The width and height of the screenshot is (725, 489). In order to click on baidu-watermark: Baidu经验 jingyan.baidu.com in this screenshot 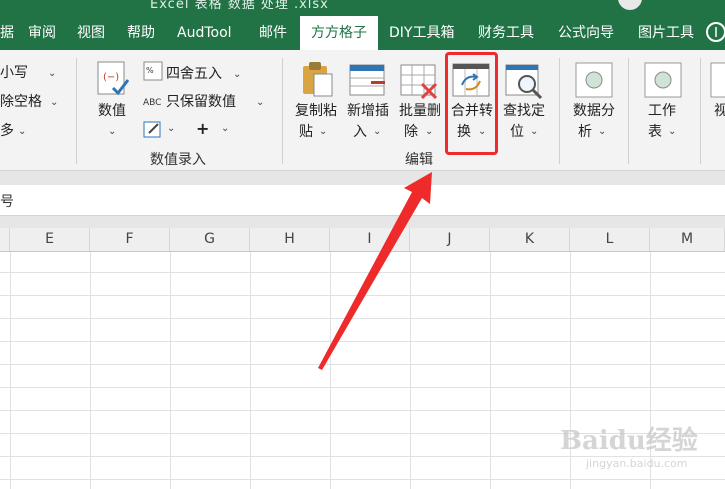, I will do `click(640, 444)`.